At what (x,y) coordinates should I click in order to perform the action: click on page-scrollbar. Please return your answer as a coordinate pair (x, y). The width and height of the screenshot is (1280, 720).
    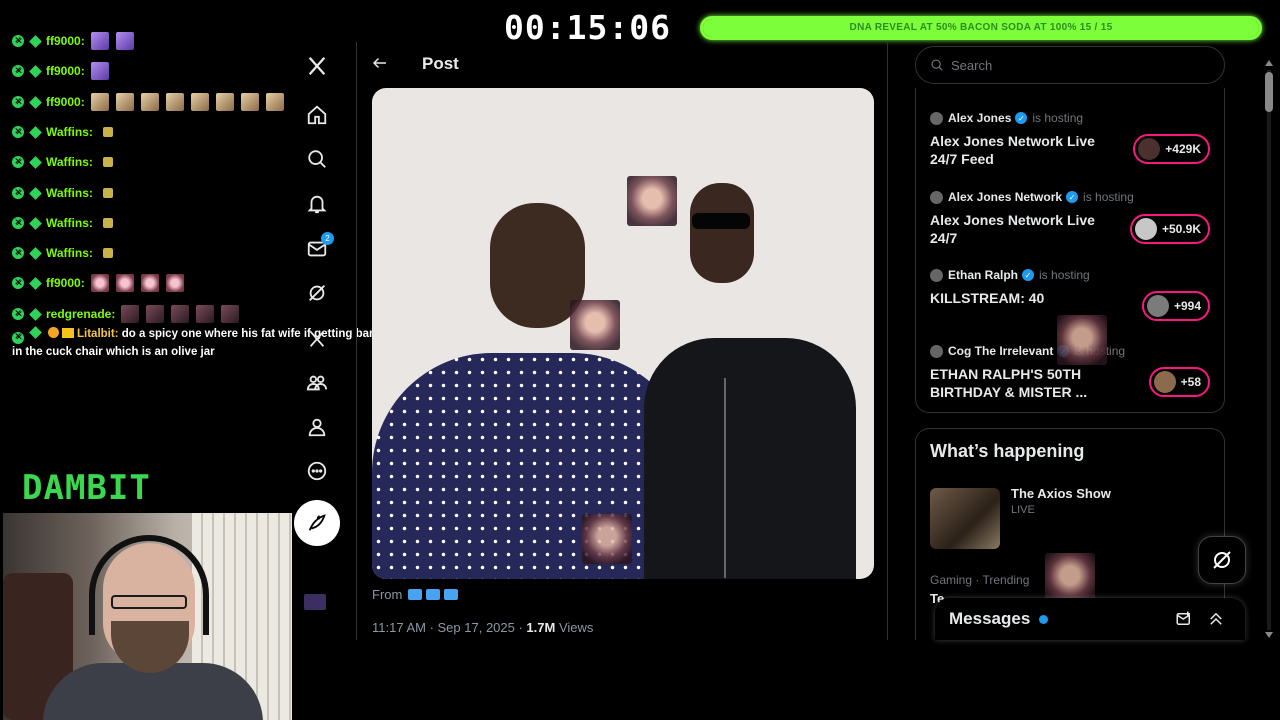
    Looking at the image, I should click on (1269, 350).